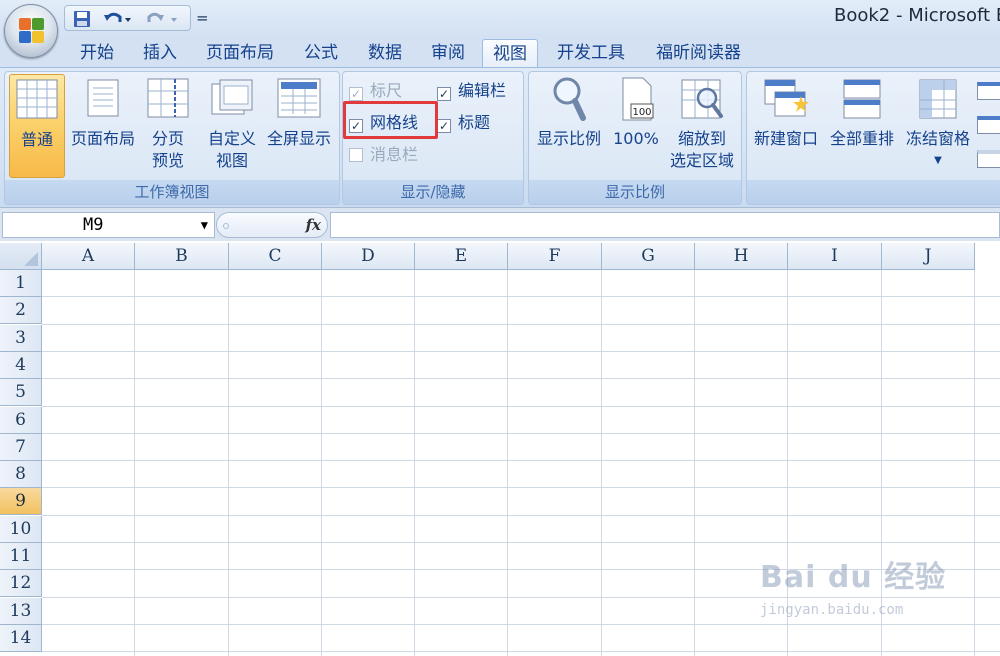 The width and height of the screenshot is (1000, 656). I want to click on select-all-button, so click(21, 256).